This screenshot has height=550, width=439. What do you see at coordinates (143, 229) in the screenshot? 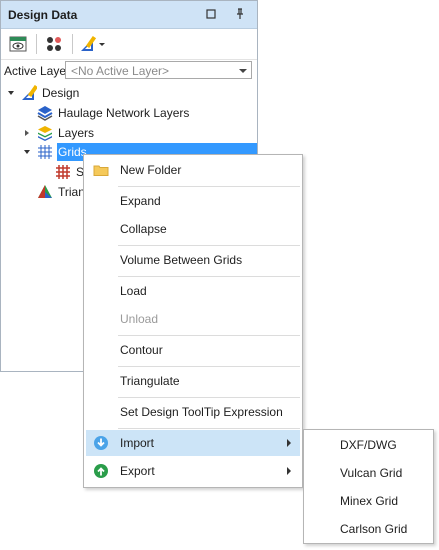
I see `menu-item-label: Collapse` at bounding box center [143, 229].